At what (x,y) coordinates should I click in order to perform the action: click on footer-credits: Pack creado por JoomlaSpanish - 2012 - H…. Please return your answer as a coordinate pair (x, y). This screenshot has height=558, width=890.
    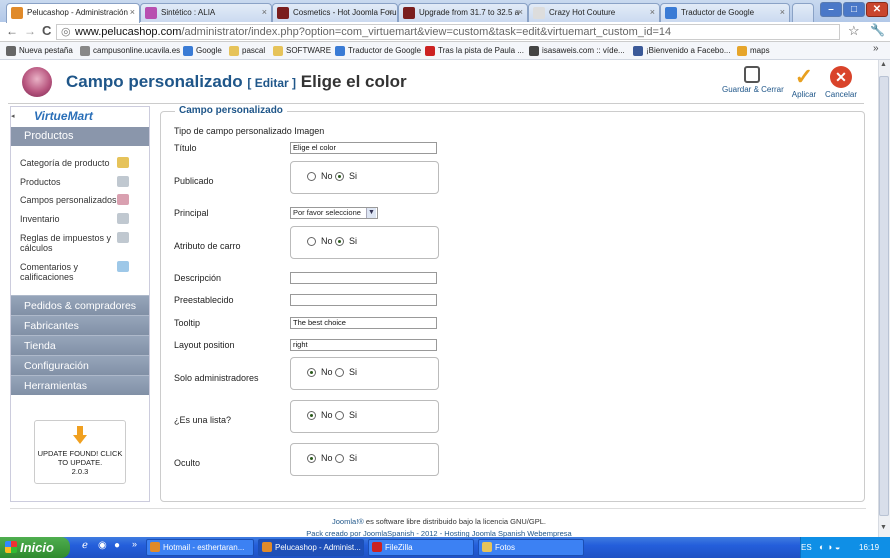
    Looking at the image, I should click on (439, 533).